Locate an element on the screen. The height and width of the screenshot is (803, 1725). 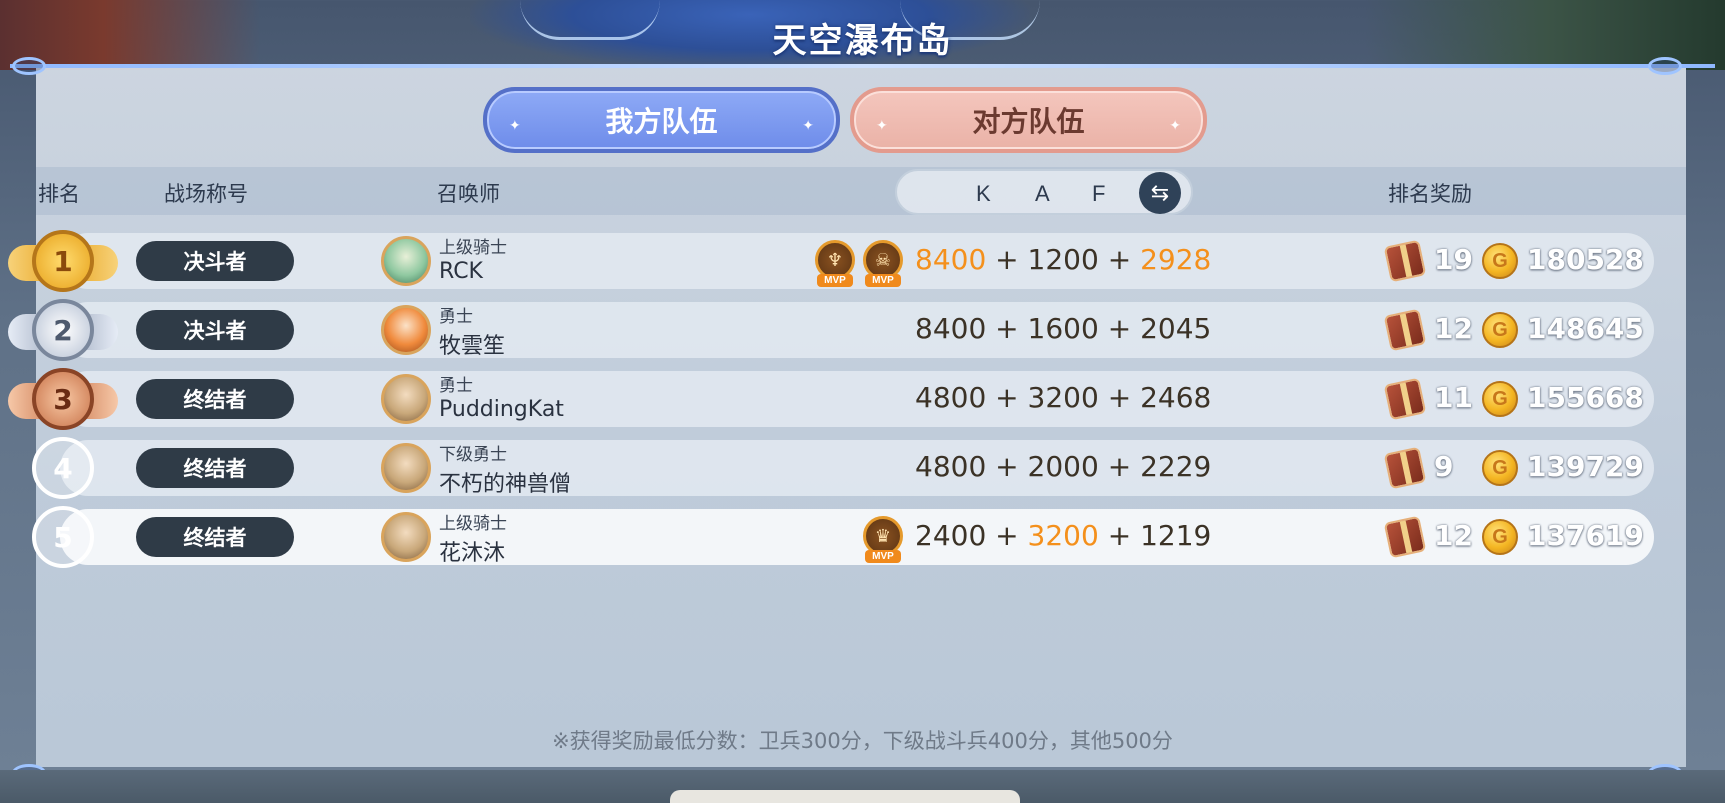
gold-amount: 155668 is located at coordinates (1585, 397).